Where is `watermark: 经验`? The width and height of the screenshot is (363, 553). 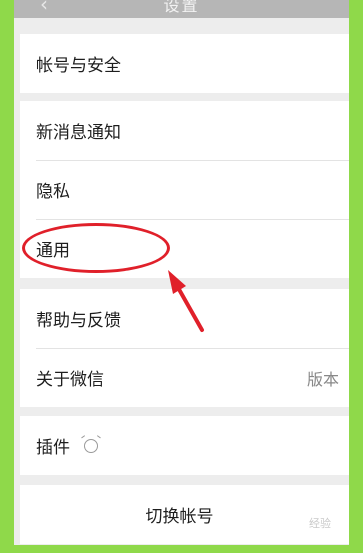
watermark: 经验 is located at coordinates (320, 523).